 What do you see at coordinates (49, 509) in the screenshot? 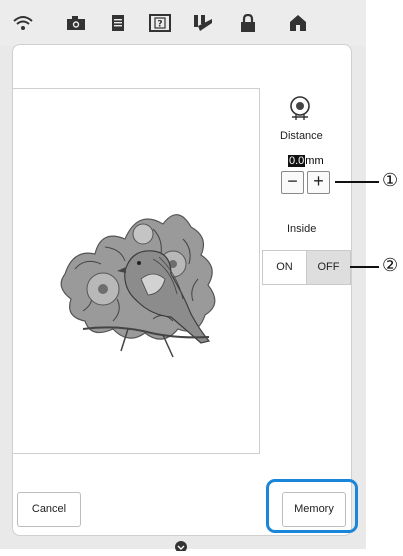
I see `cancel-button: Cancel` at bounding box center [49, 509].